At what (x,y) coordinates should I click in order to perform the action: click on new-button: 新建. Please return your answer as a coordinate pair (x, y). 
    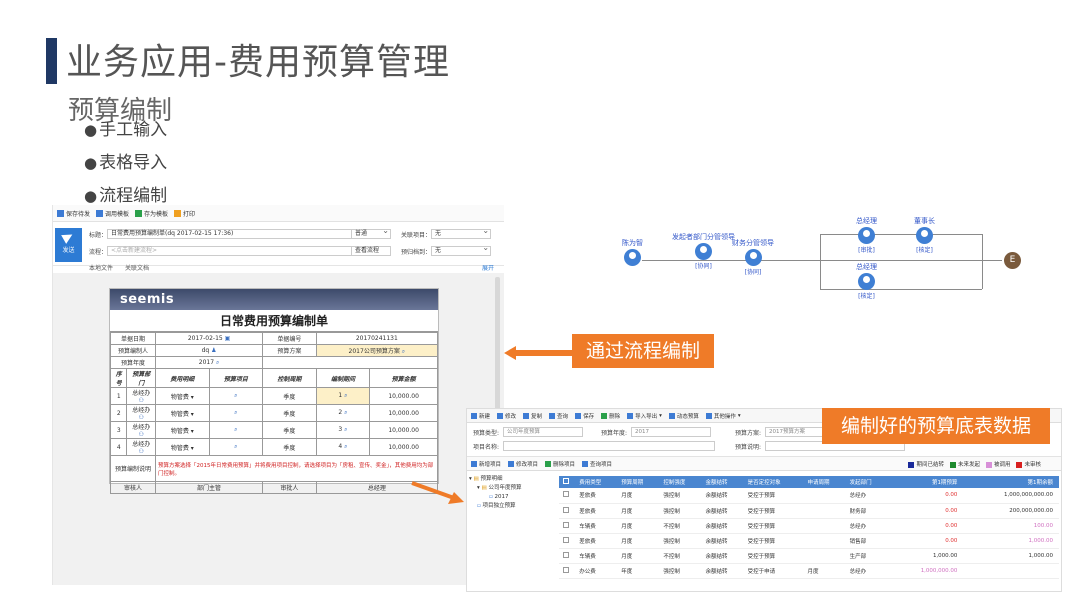
    Looking at the image, I should click on (480, 416).